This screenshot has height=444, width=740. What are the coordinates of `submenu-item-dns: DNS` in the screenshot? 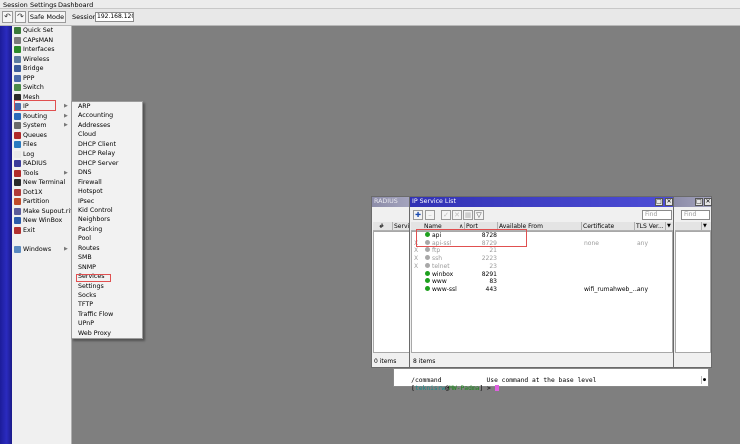 It's located at (85, 172).